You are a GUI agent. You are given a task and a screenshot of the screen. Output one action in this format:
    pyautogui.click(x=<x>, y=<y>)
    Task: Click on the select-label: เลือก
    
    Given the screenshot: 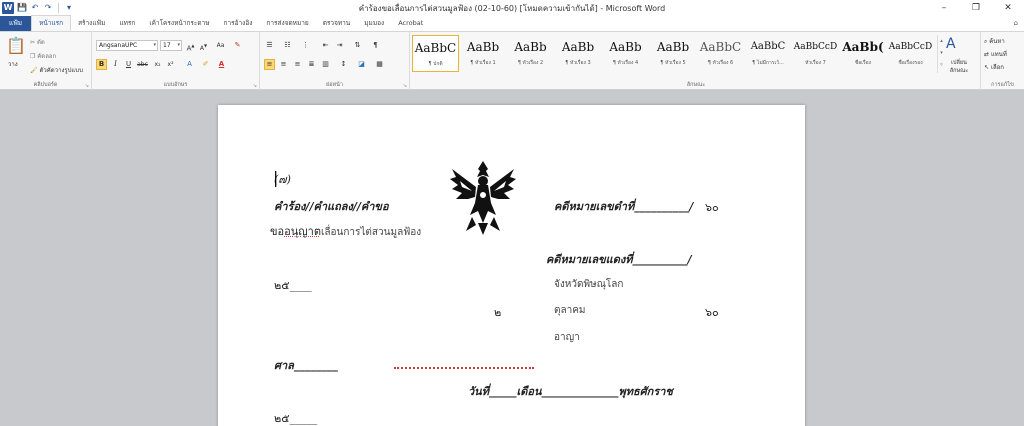 What is the action you would take?
    pyautogui.click(x=997, y=67)
    